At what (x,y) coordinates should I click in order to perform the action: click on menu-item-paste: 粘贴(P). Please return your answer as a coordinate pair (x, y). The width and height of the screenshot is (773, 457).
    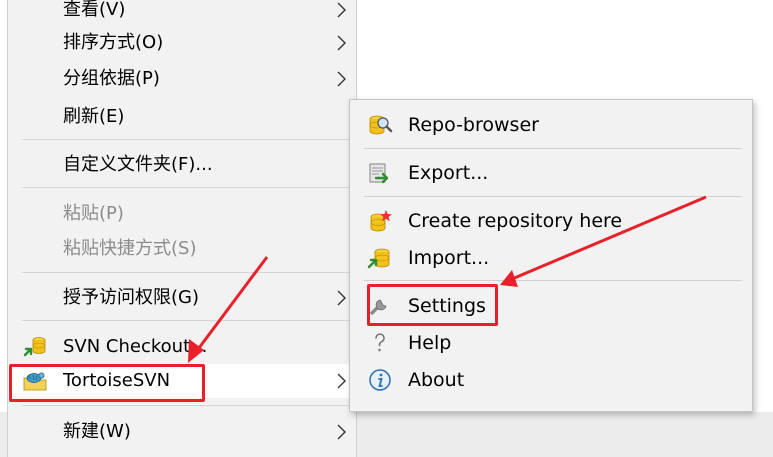
    Looking at the image, I should click on (182, 214).